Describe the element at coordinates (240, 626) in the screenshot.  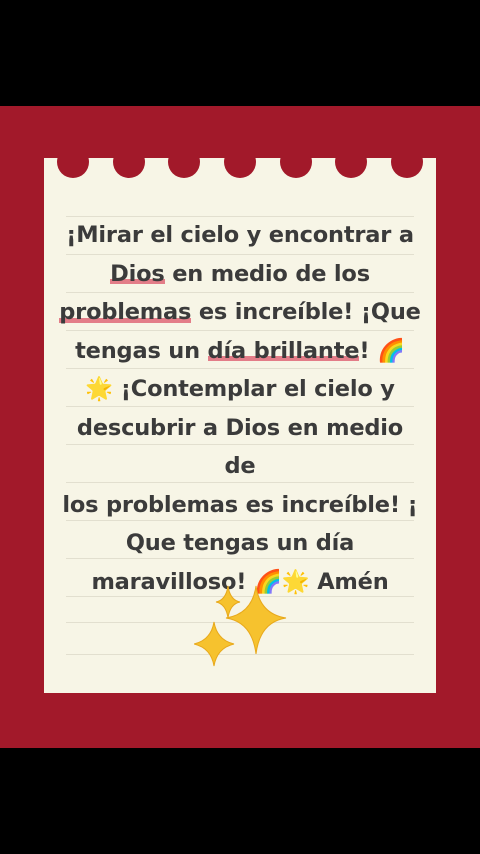
I see `sparkles-icon` at that location.